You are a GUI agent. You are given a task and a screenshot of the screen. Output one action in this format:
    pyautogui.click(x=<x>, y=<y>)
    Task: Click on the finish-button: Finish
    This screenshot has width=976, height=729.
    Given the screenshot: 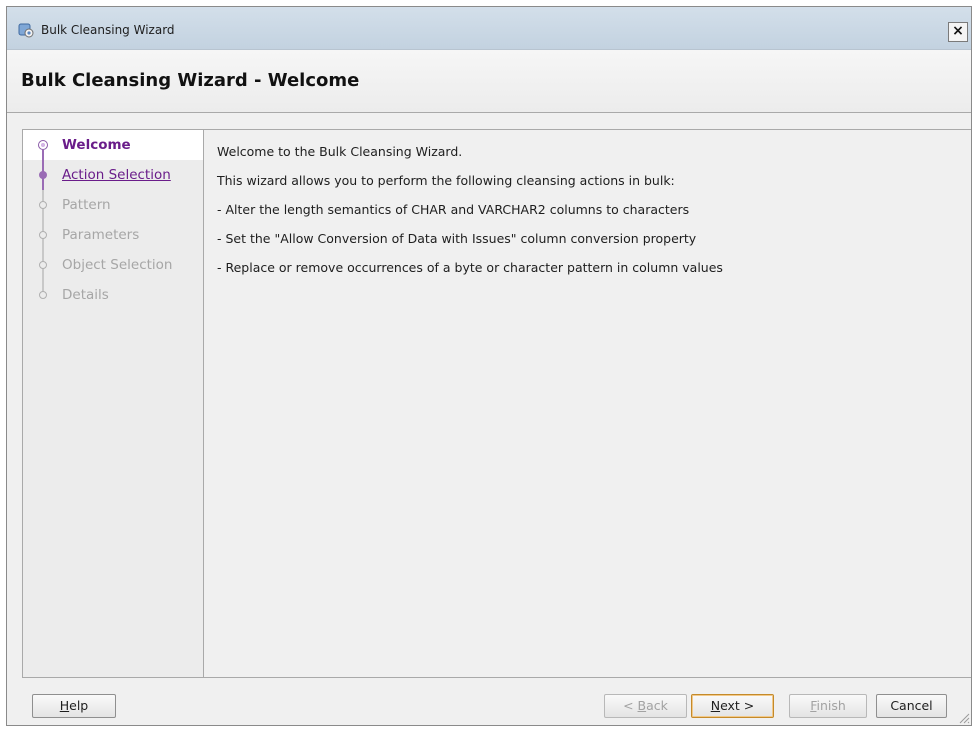 What is the action you would take?
    pyautogui.click(x=828, y=706)
    